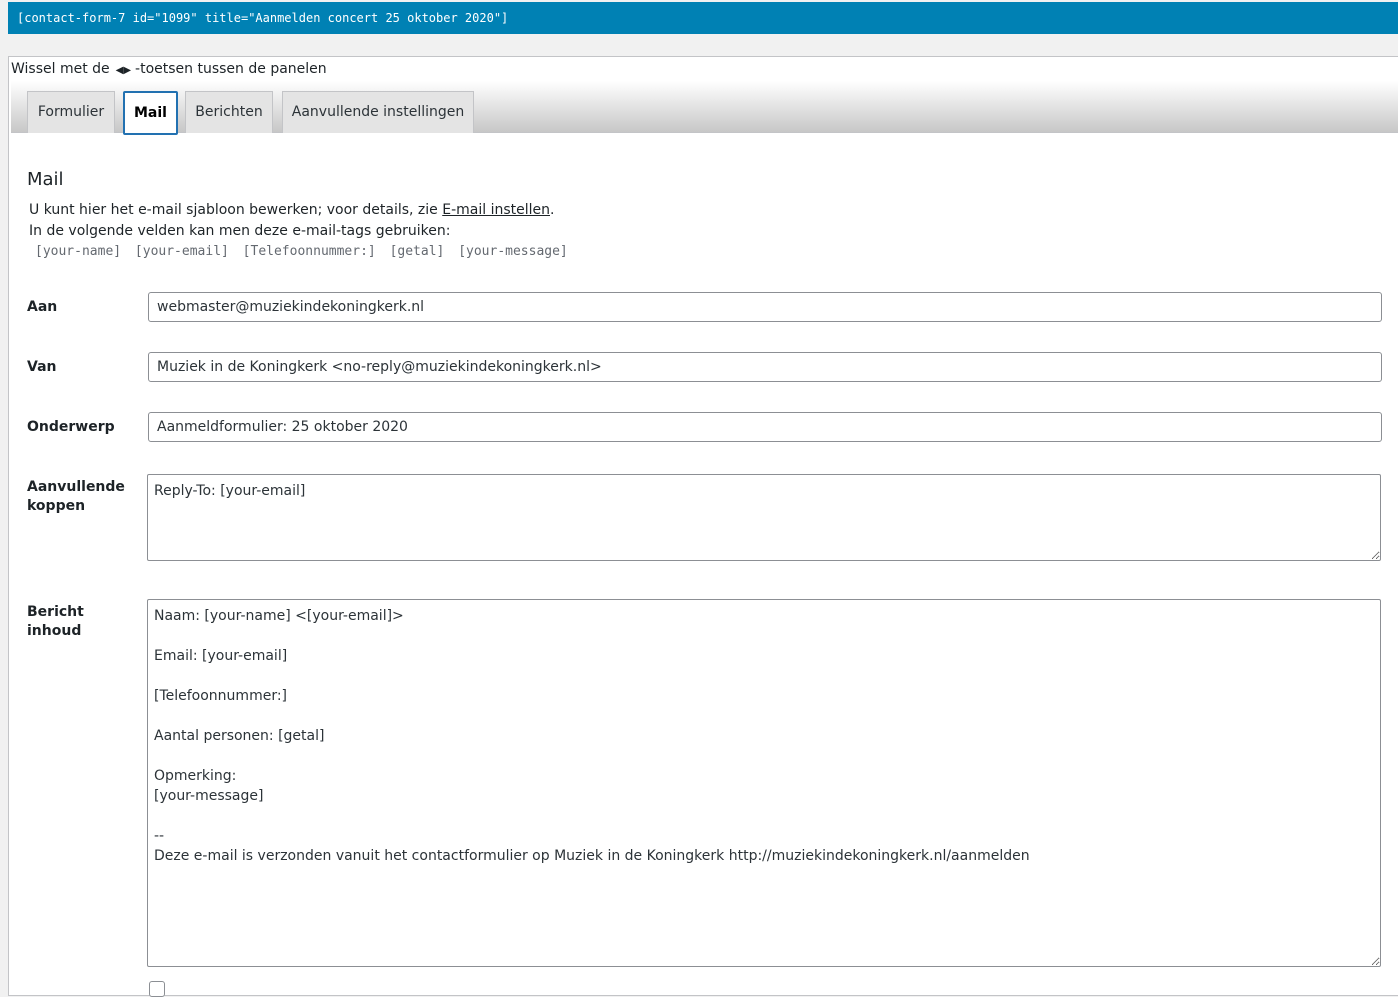 The image size is (1398, 997). I want to click on message-body-label-line1: Bericht, so click(55, 612).